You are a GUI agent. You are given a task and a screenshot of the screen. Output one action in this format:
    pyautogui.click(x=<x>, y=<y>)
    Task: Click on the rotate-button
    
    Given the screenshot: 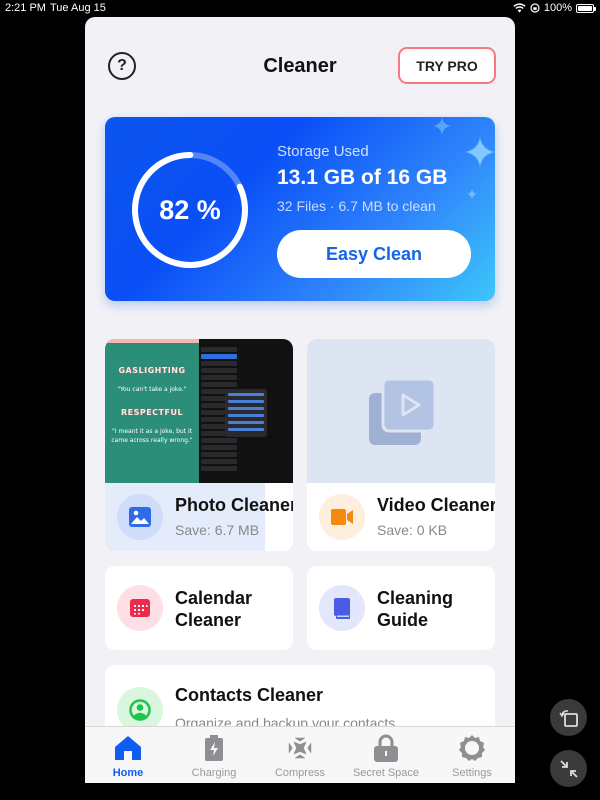 What is the action you would take?
    pyautogui.click(x=568, y=717)
    